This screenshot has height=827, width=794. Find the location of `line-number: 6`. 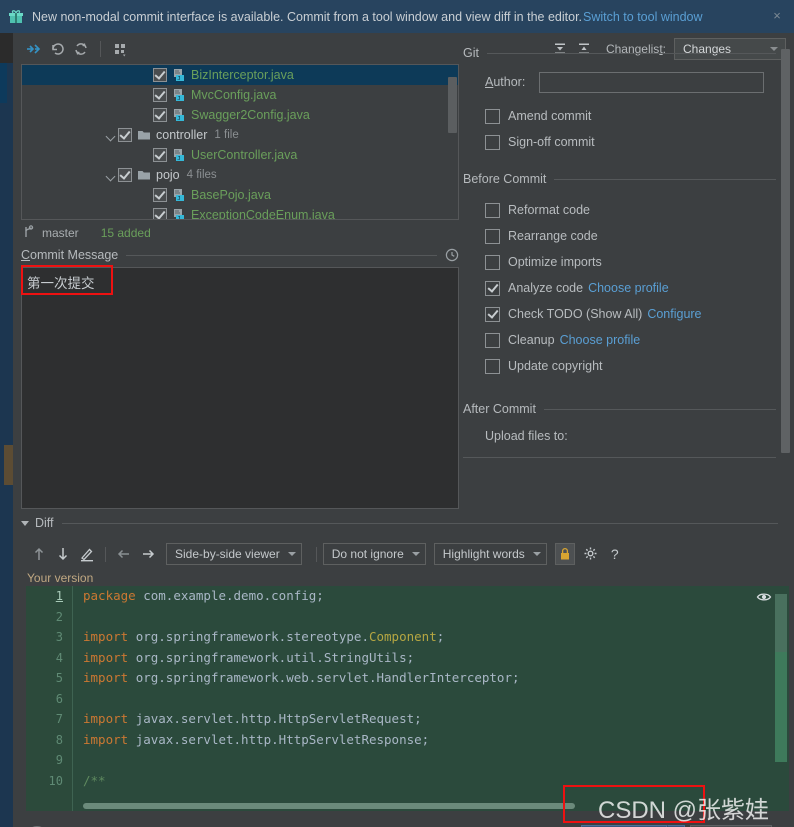

line-number: 6 is located at coordinates (59, 698).